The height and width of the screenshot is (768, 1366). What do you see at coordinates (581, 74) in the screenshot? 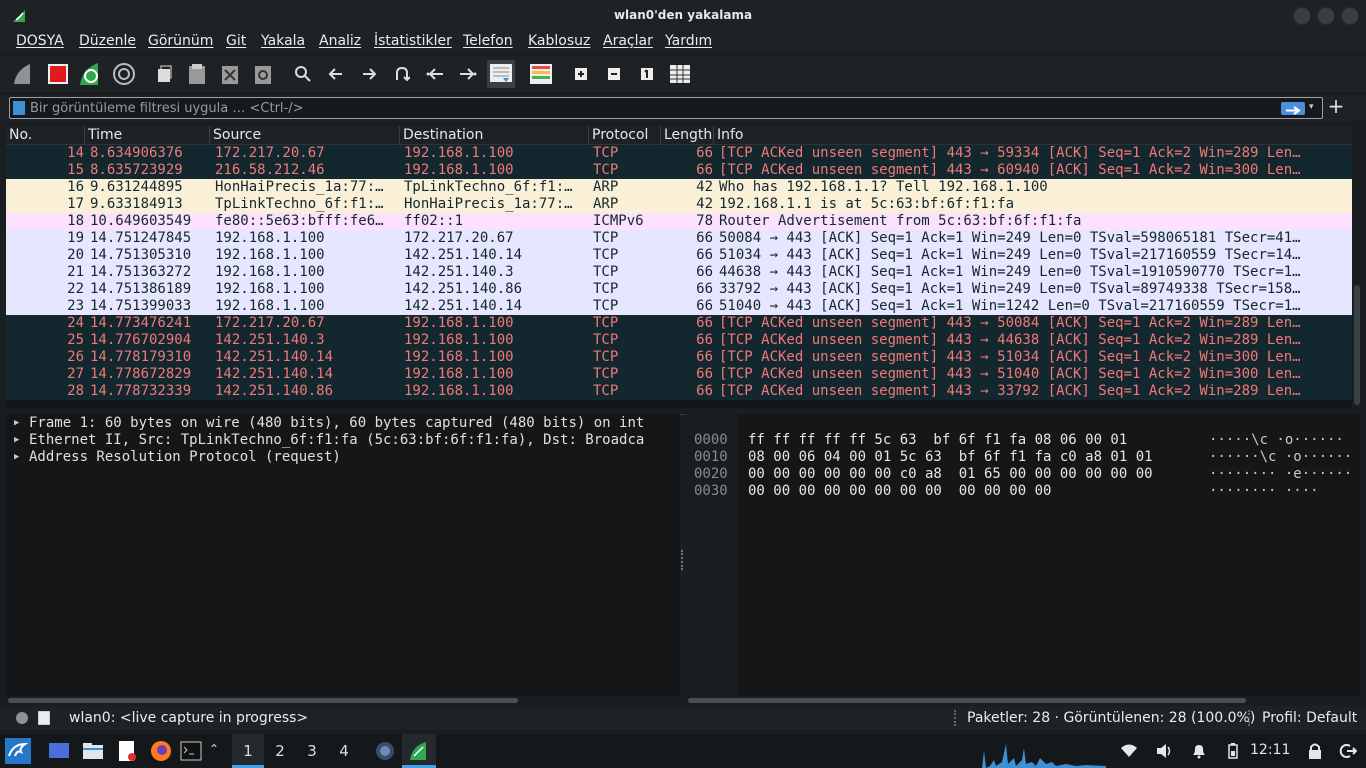
I see `zoom-in-icon` at bounding box center [581, 74].